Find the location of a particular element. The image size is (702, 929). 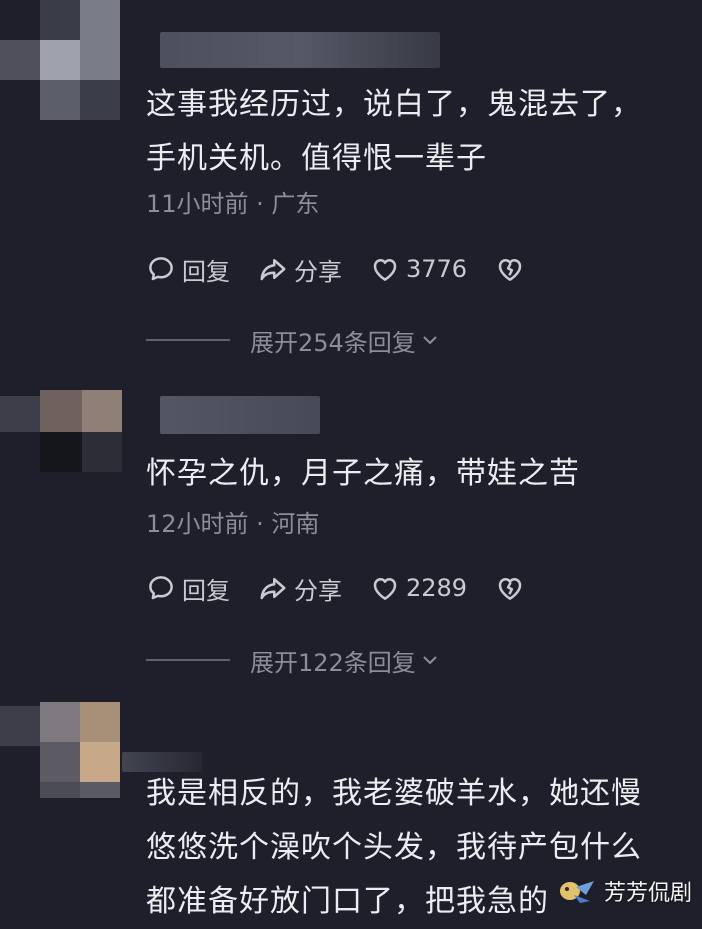

like-button: 3776 is located at coordinates (418, 269).